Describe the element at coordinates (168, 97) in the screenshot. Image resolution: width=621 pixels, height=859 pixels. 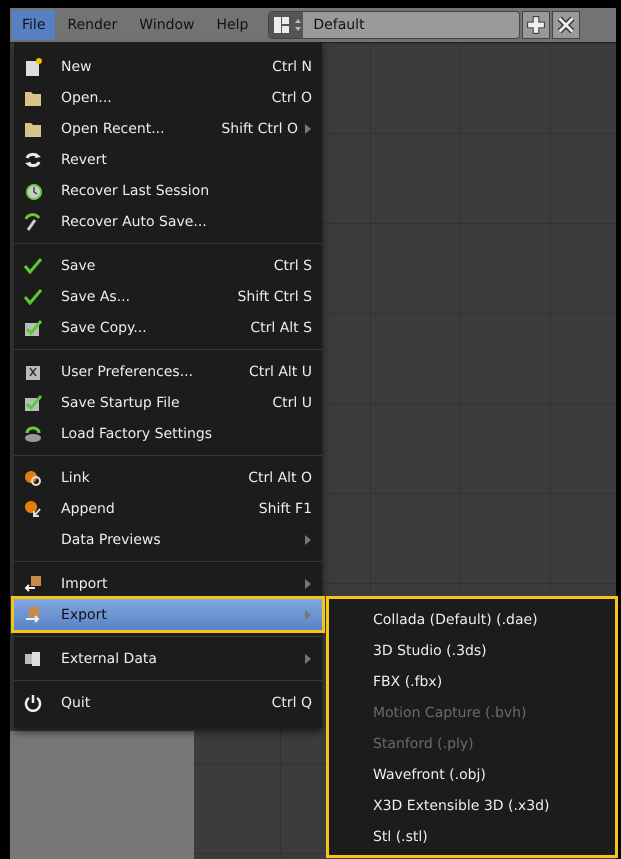
I see `menu-item: Open... Ctrl O` at that location.